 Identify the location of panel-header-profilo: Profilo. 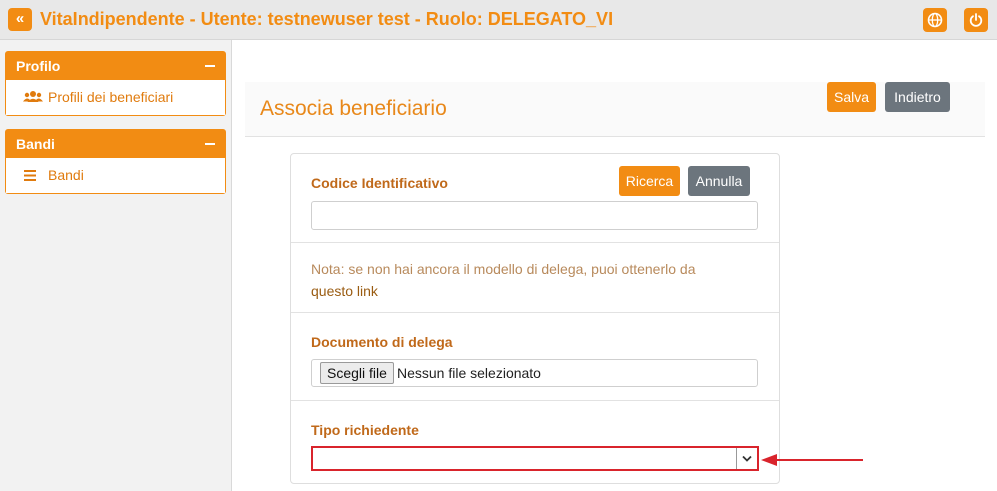
(115, 66).